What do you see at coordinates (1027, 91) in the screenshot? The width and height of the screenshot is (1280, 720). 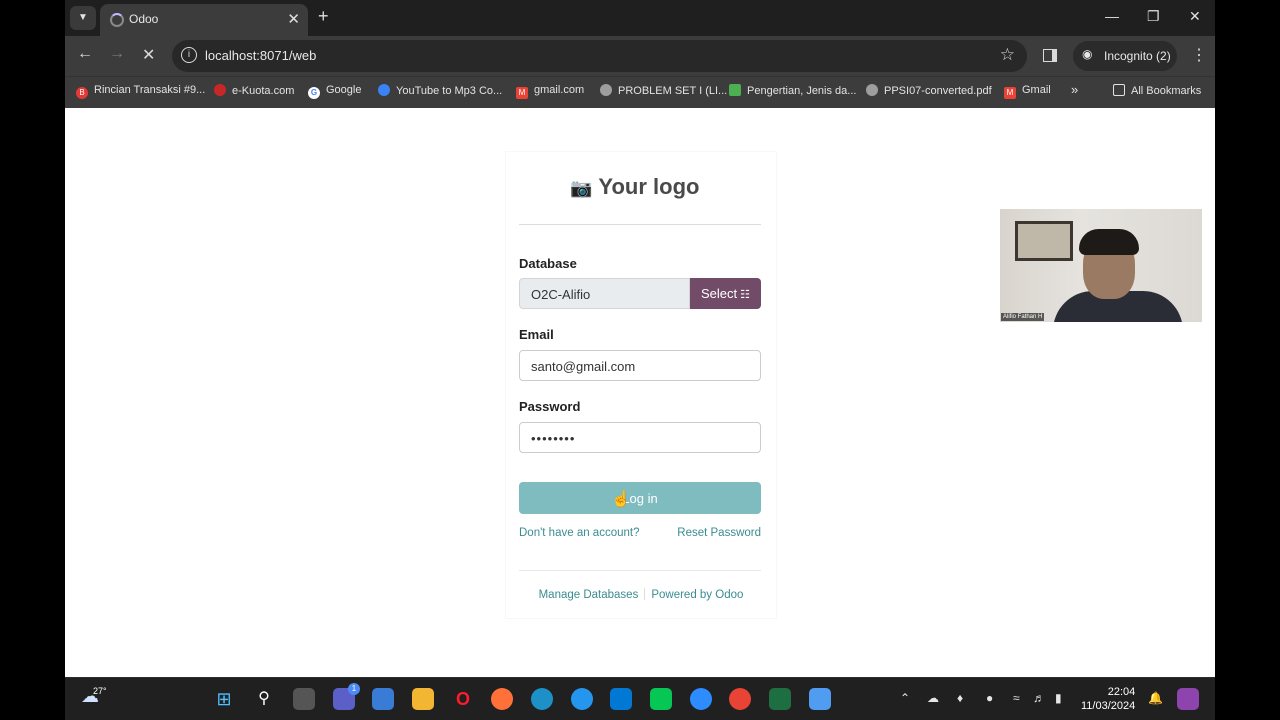 I see `bookmark-item: M Gmail` at bounding box center [1027, 91].